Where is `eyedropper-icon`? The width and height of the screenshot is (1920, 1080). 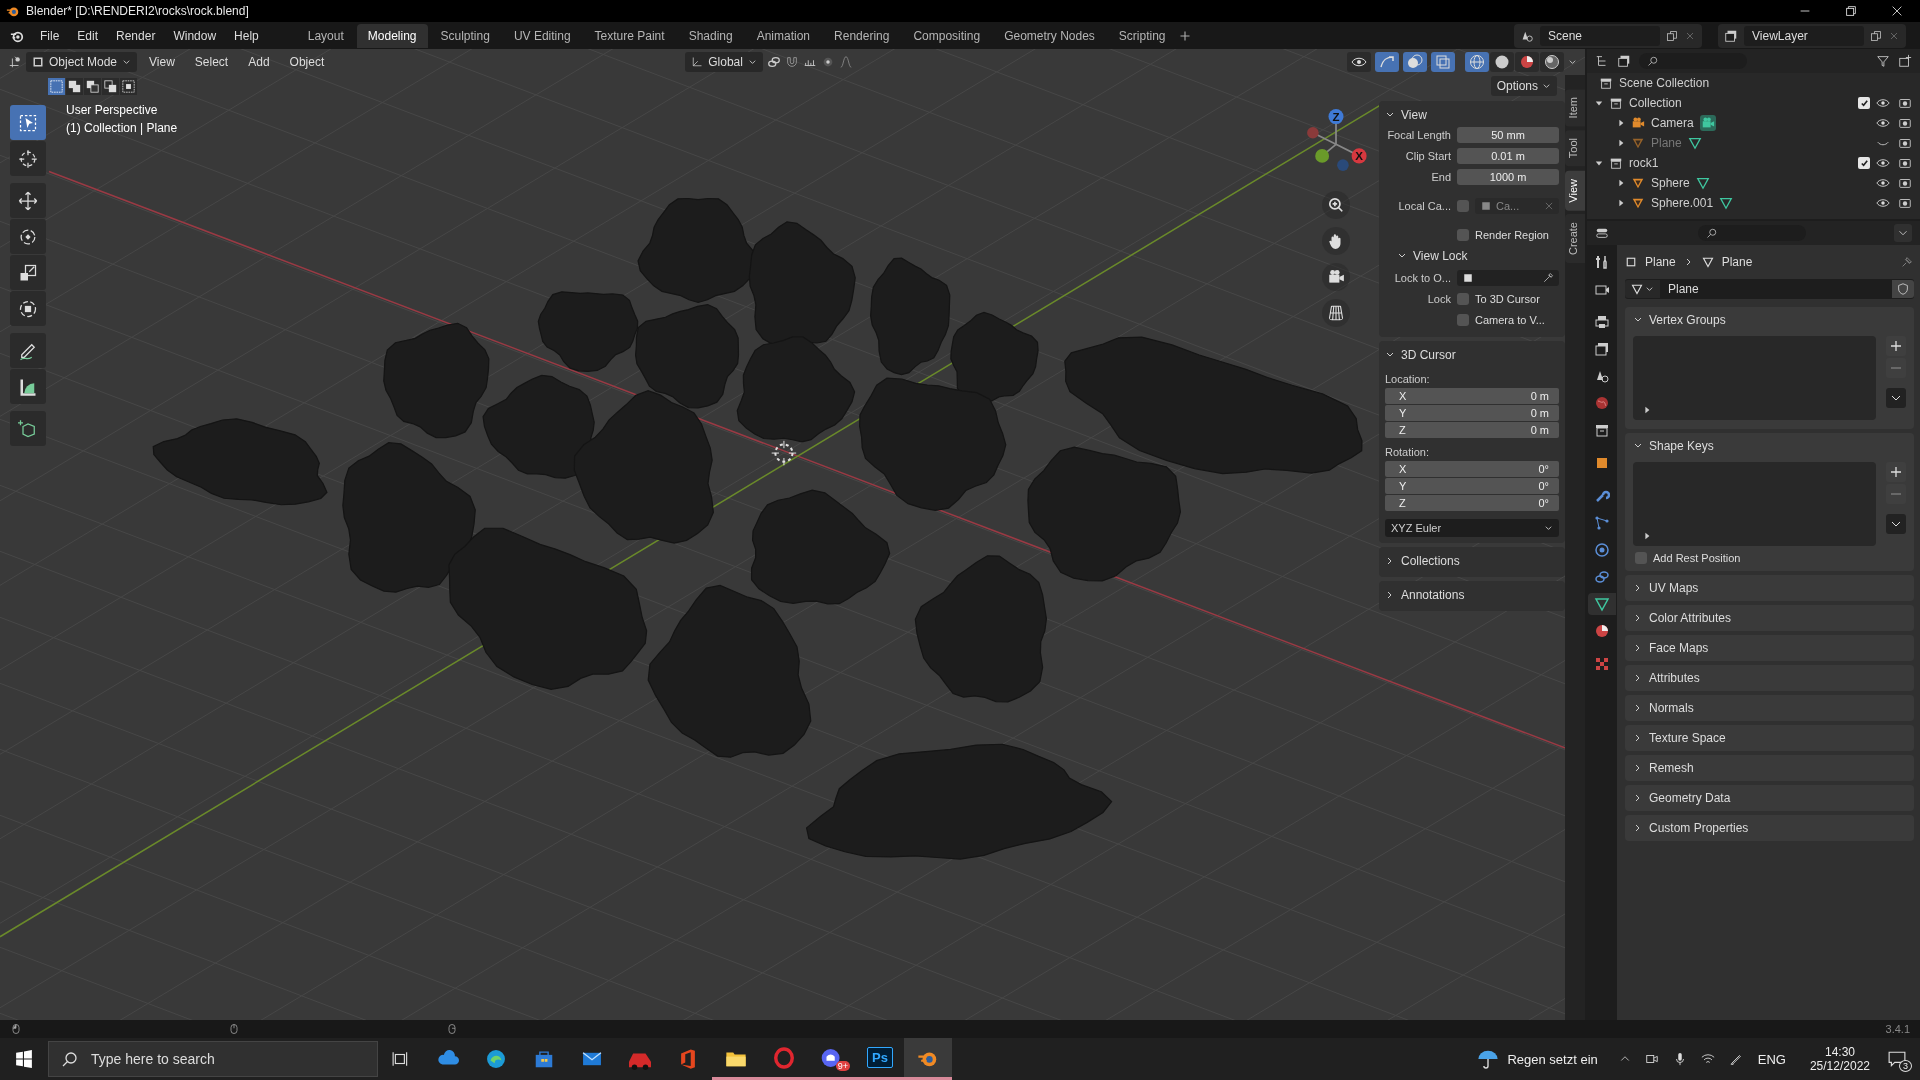
eyedropper-icon is located at coordinates (1548, 277).